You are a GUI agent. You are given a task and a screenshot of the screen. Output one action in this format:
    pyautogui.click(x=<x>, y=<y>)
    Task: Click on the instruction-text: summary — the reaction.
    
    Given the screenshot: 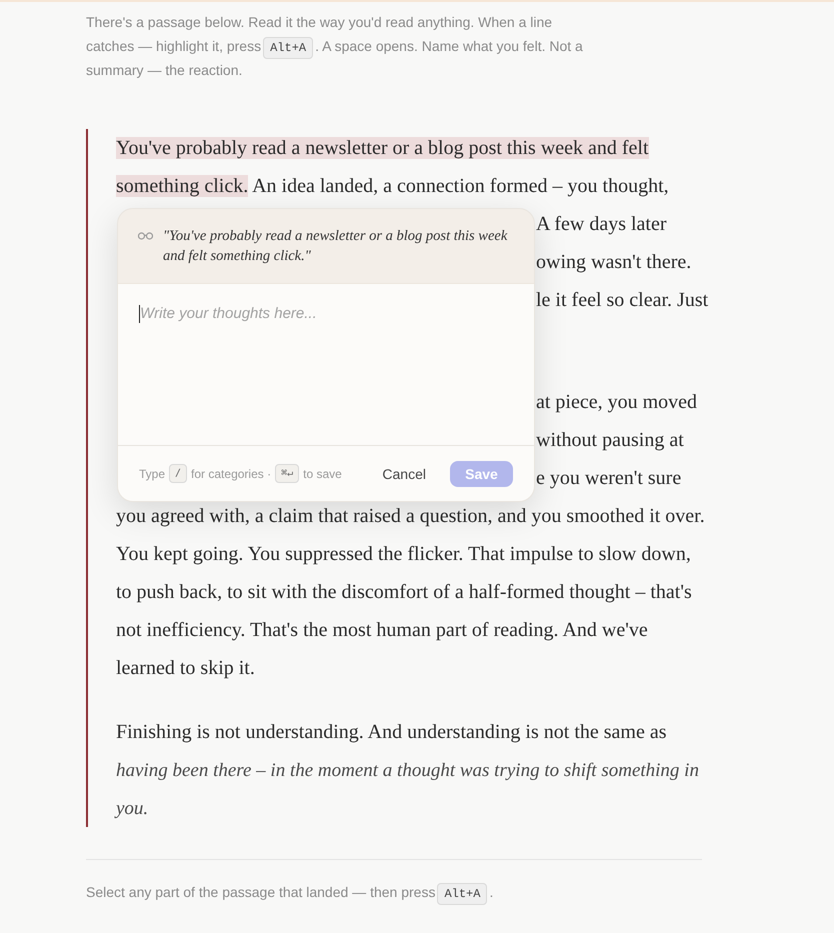 What is the action you would take?
    pyautogui.click(x=164, y=70)
    